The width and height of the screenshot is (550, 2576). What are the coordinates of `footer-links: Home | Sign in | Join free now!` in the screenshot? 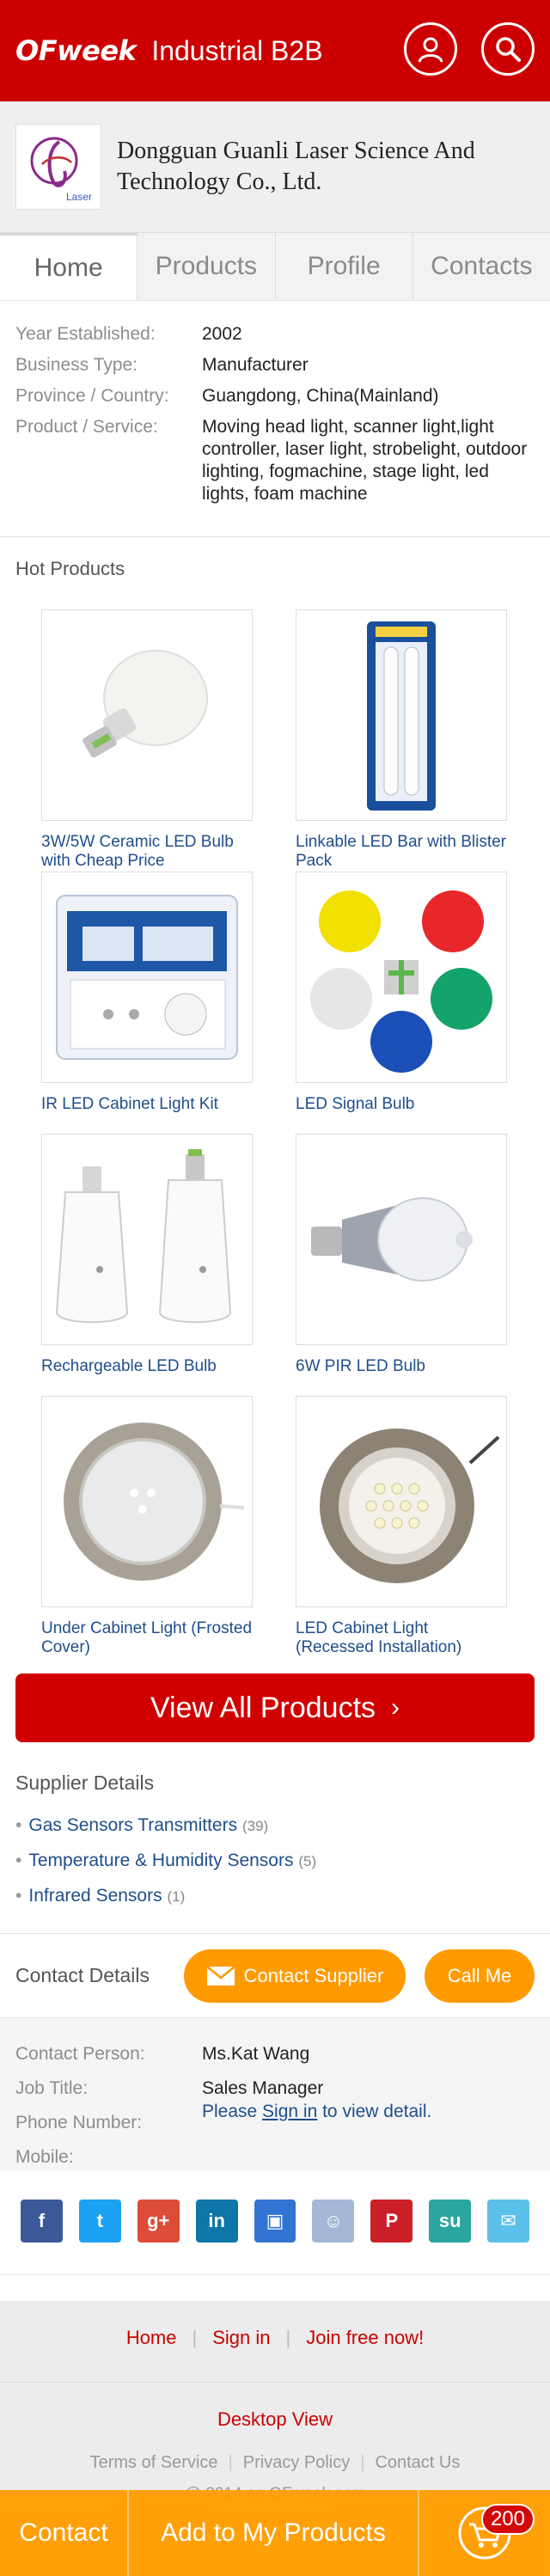 It's located at (275, 2325).